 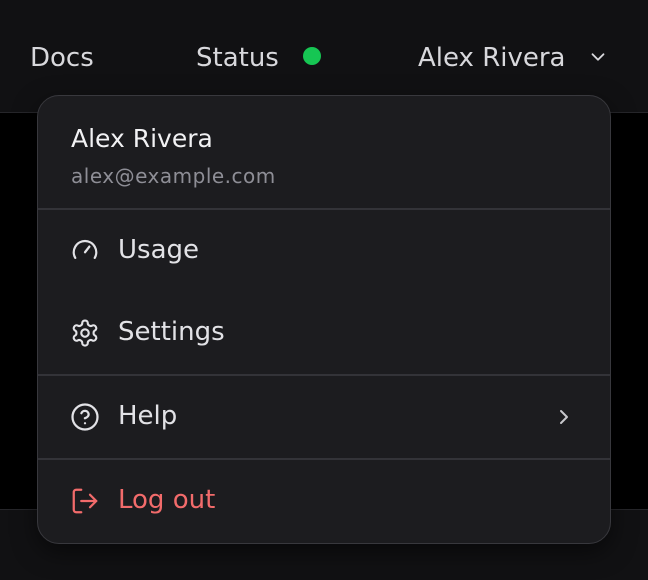 I want to click on menu-item-label: Settings, so click(x=171, y=332).